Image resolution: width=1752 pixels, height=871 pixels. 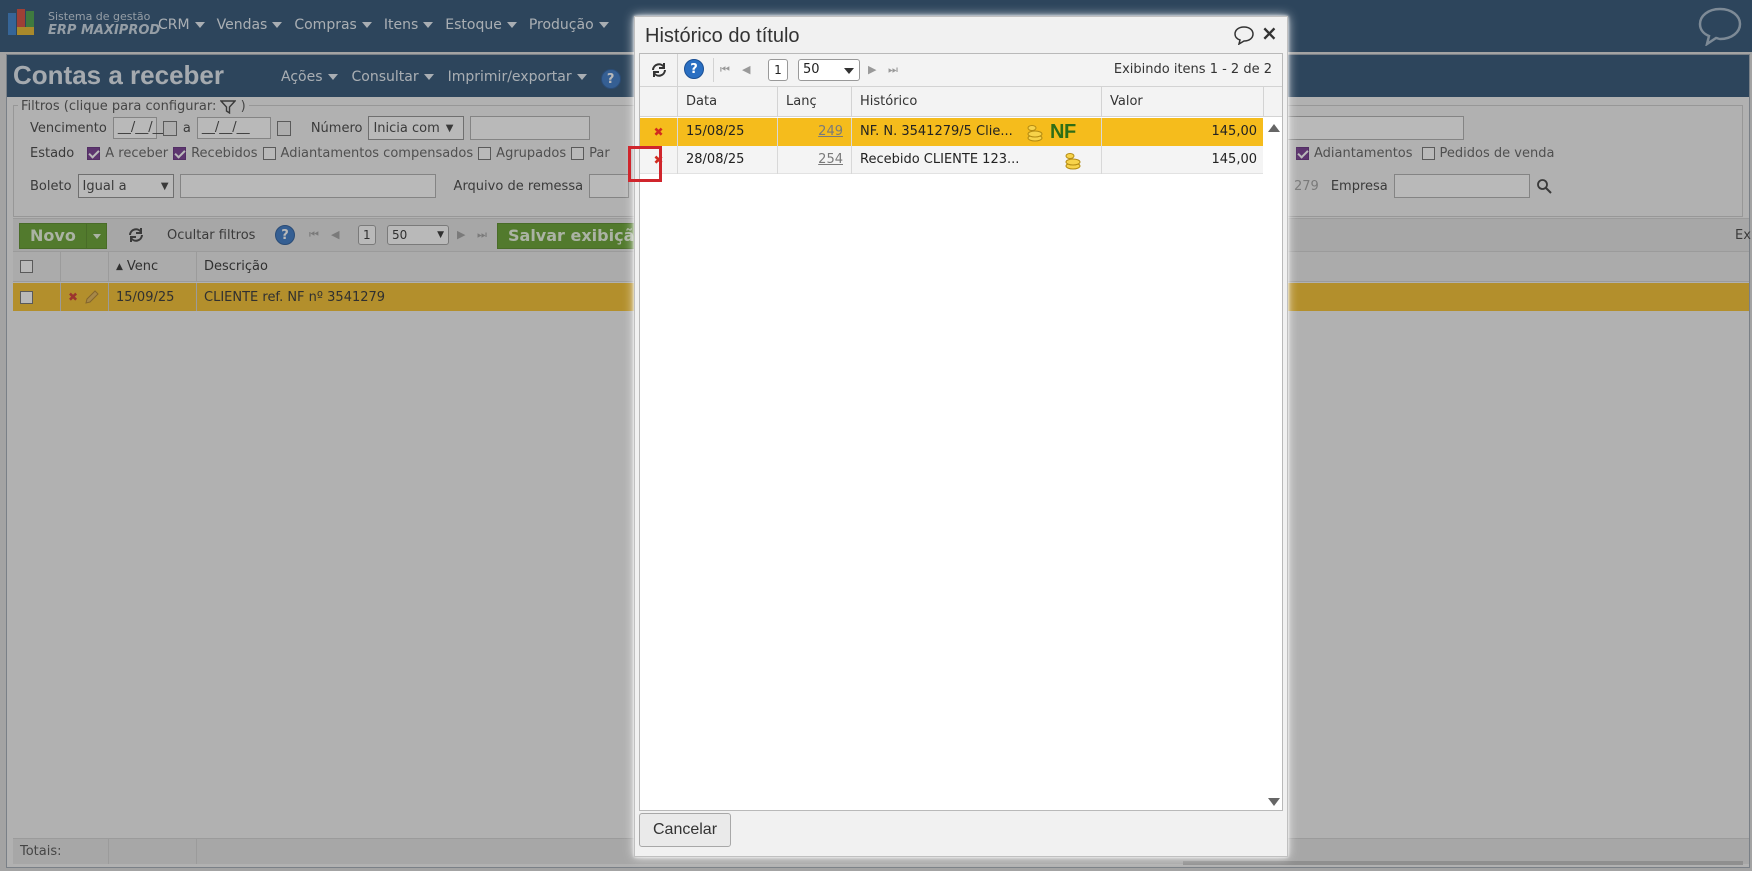 I want to click on data-column-header: Data, so click(x=728, y=102).